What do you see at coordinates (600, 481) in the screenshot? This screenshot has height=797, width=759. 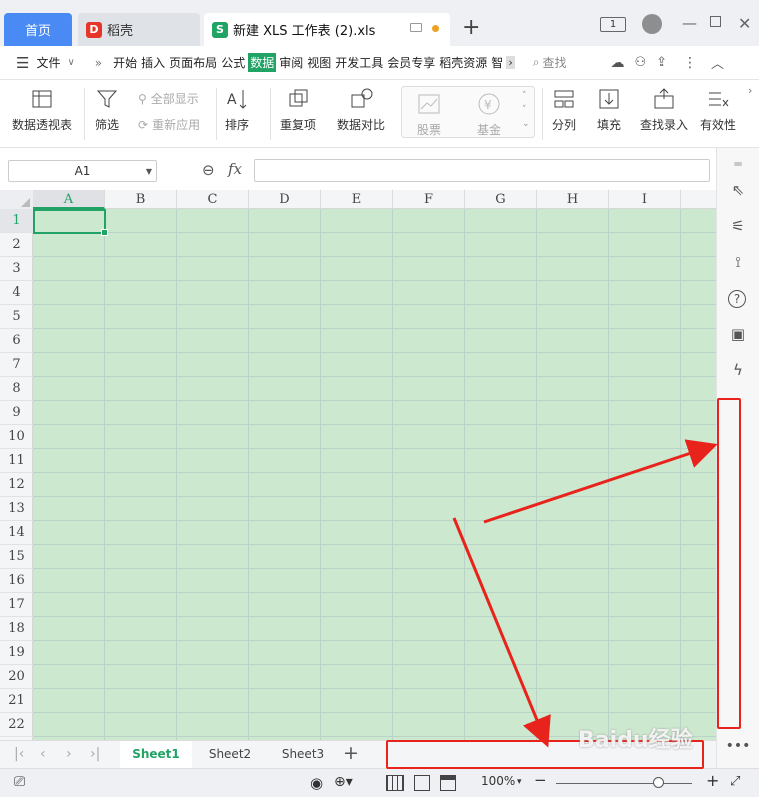 I see `annotation-arrow-right` at bounding box center [600, 481].